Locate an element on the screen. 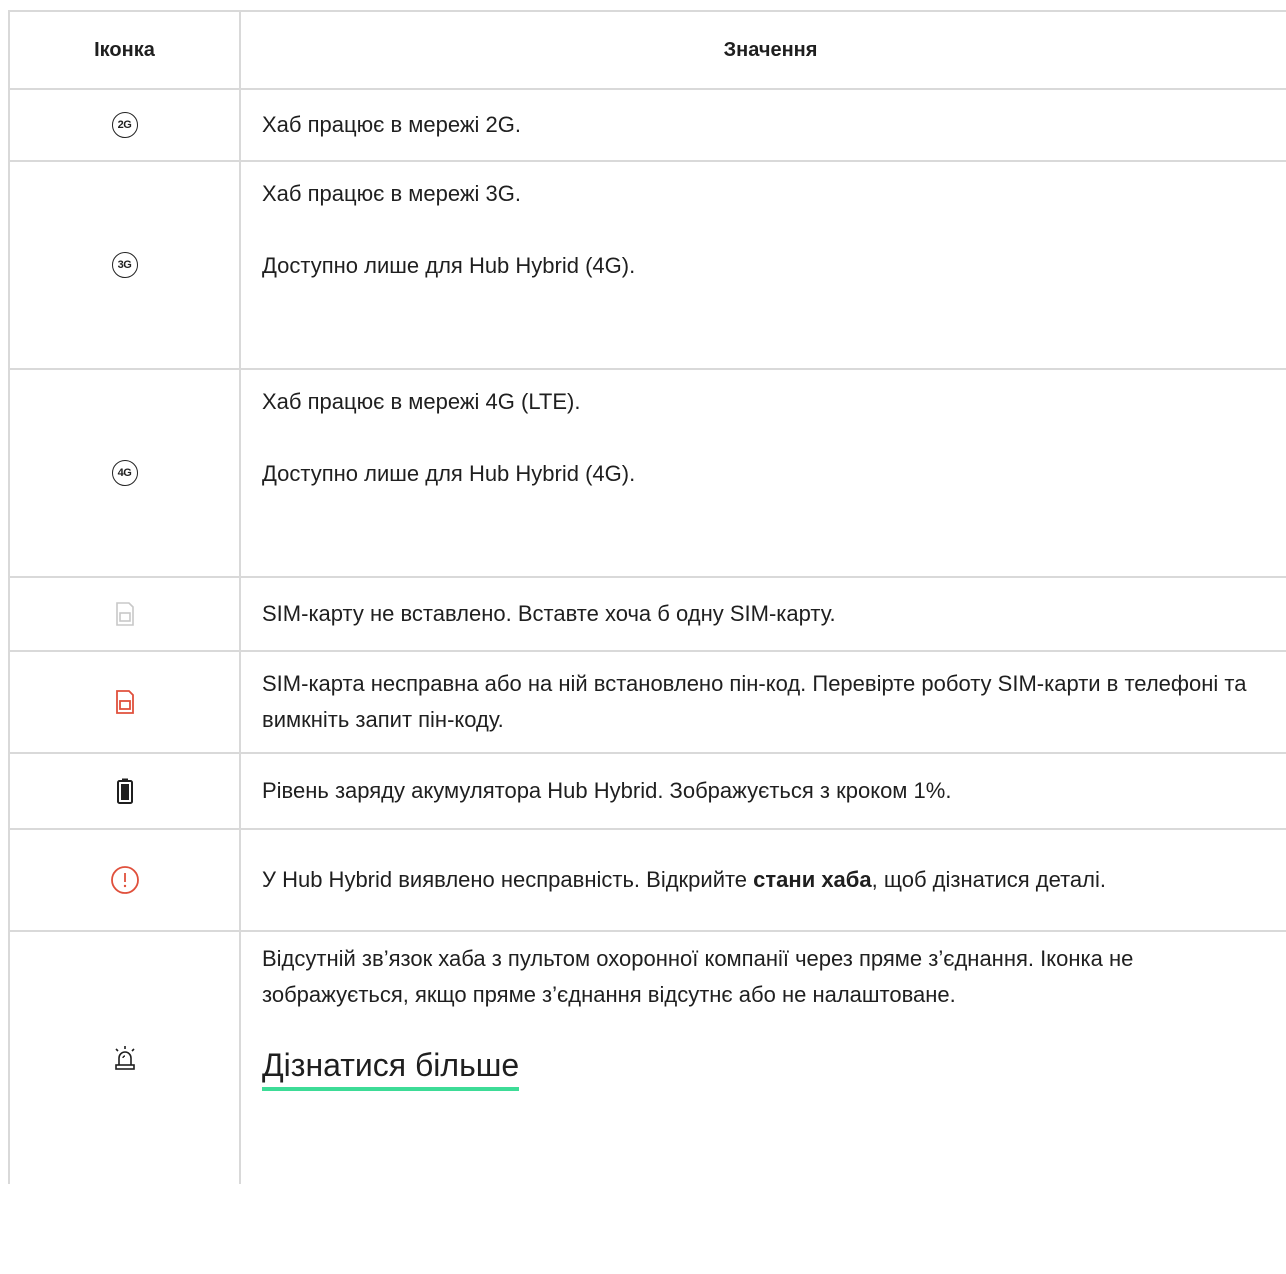 This screenshot has height=1274, width=1286. learn-more-link: Дізнатися більше is located at coordinates (391, 1068).